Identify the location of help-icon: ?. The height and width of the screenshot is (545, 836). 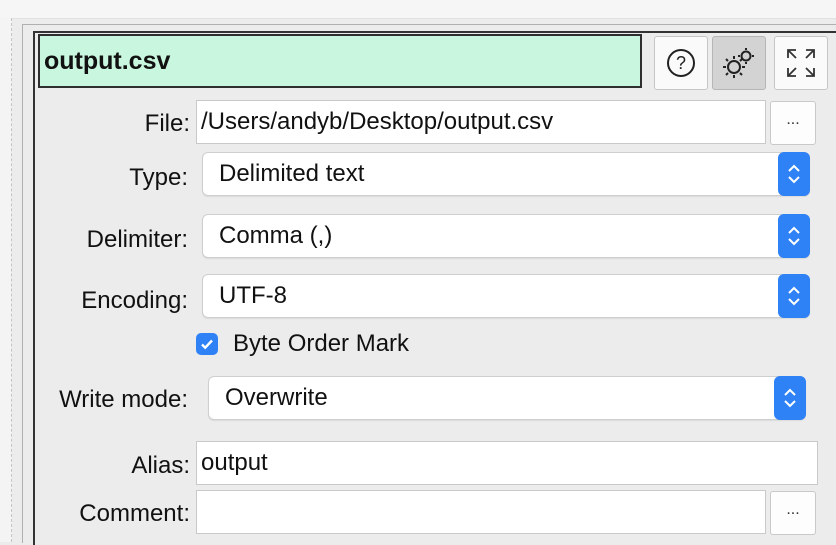
(681, 63).